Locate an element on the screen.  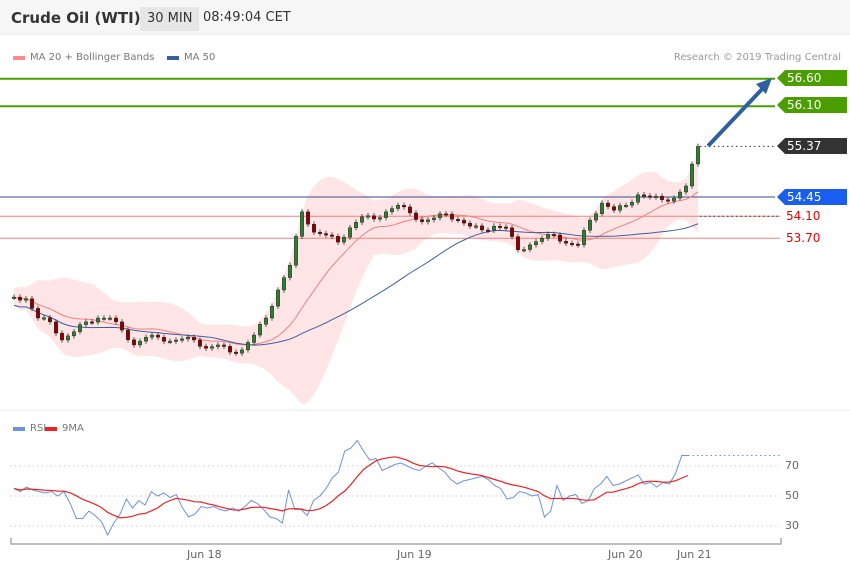
x-tick-jun18: Jun 18 is located at coordinates (204, 554).